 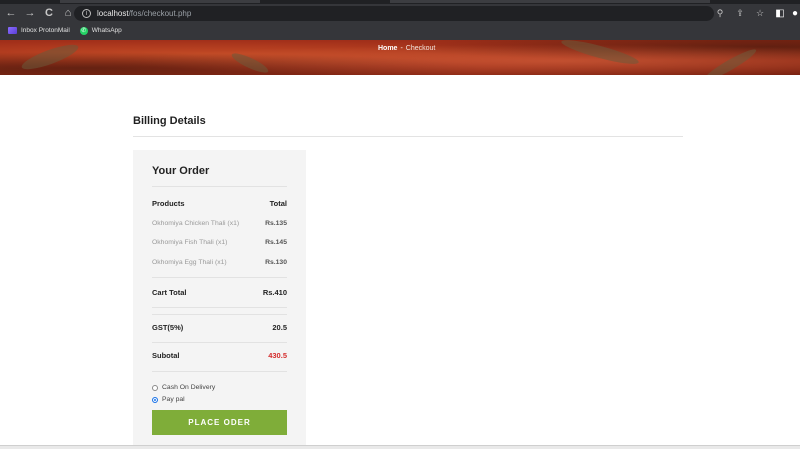 I want to click on item-price: Rs.130, so click(x=276, y=262).